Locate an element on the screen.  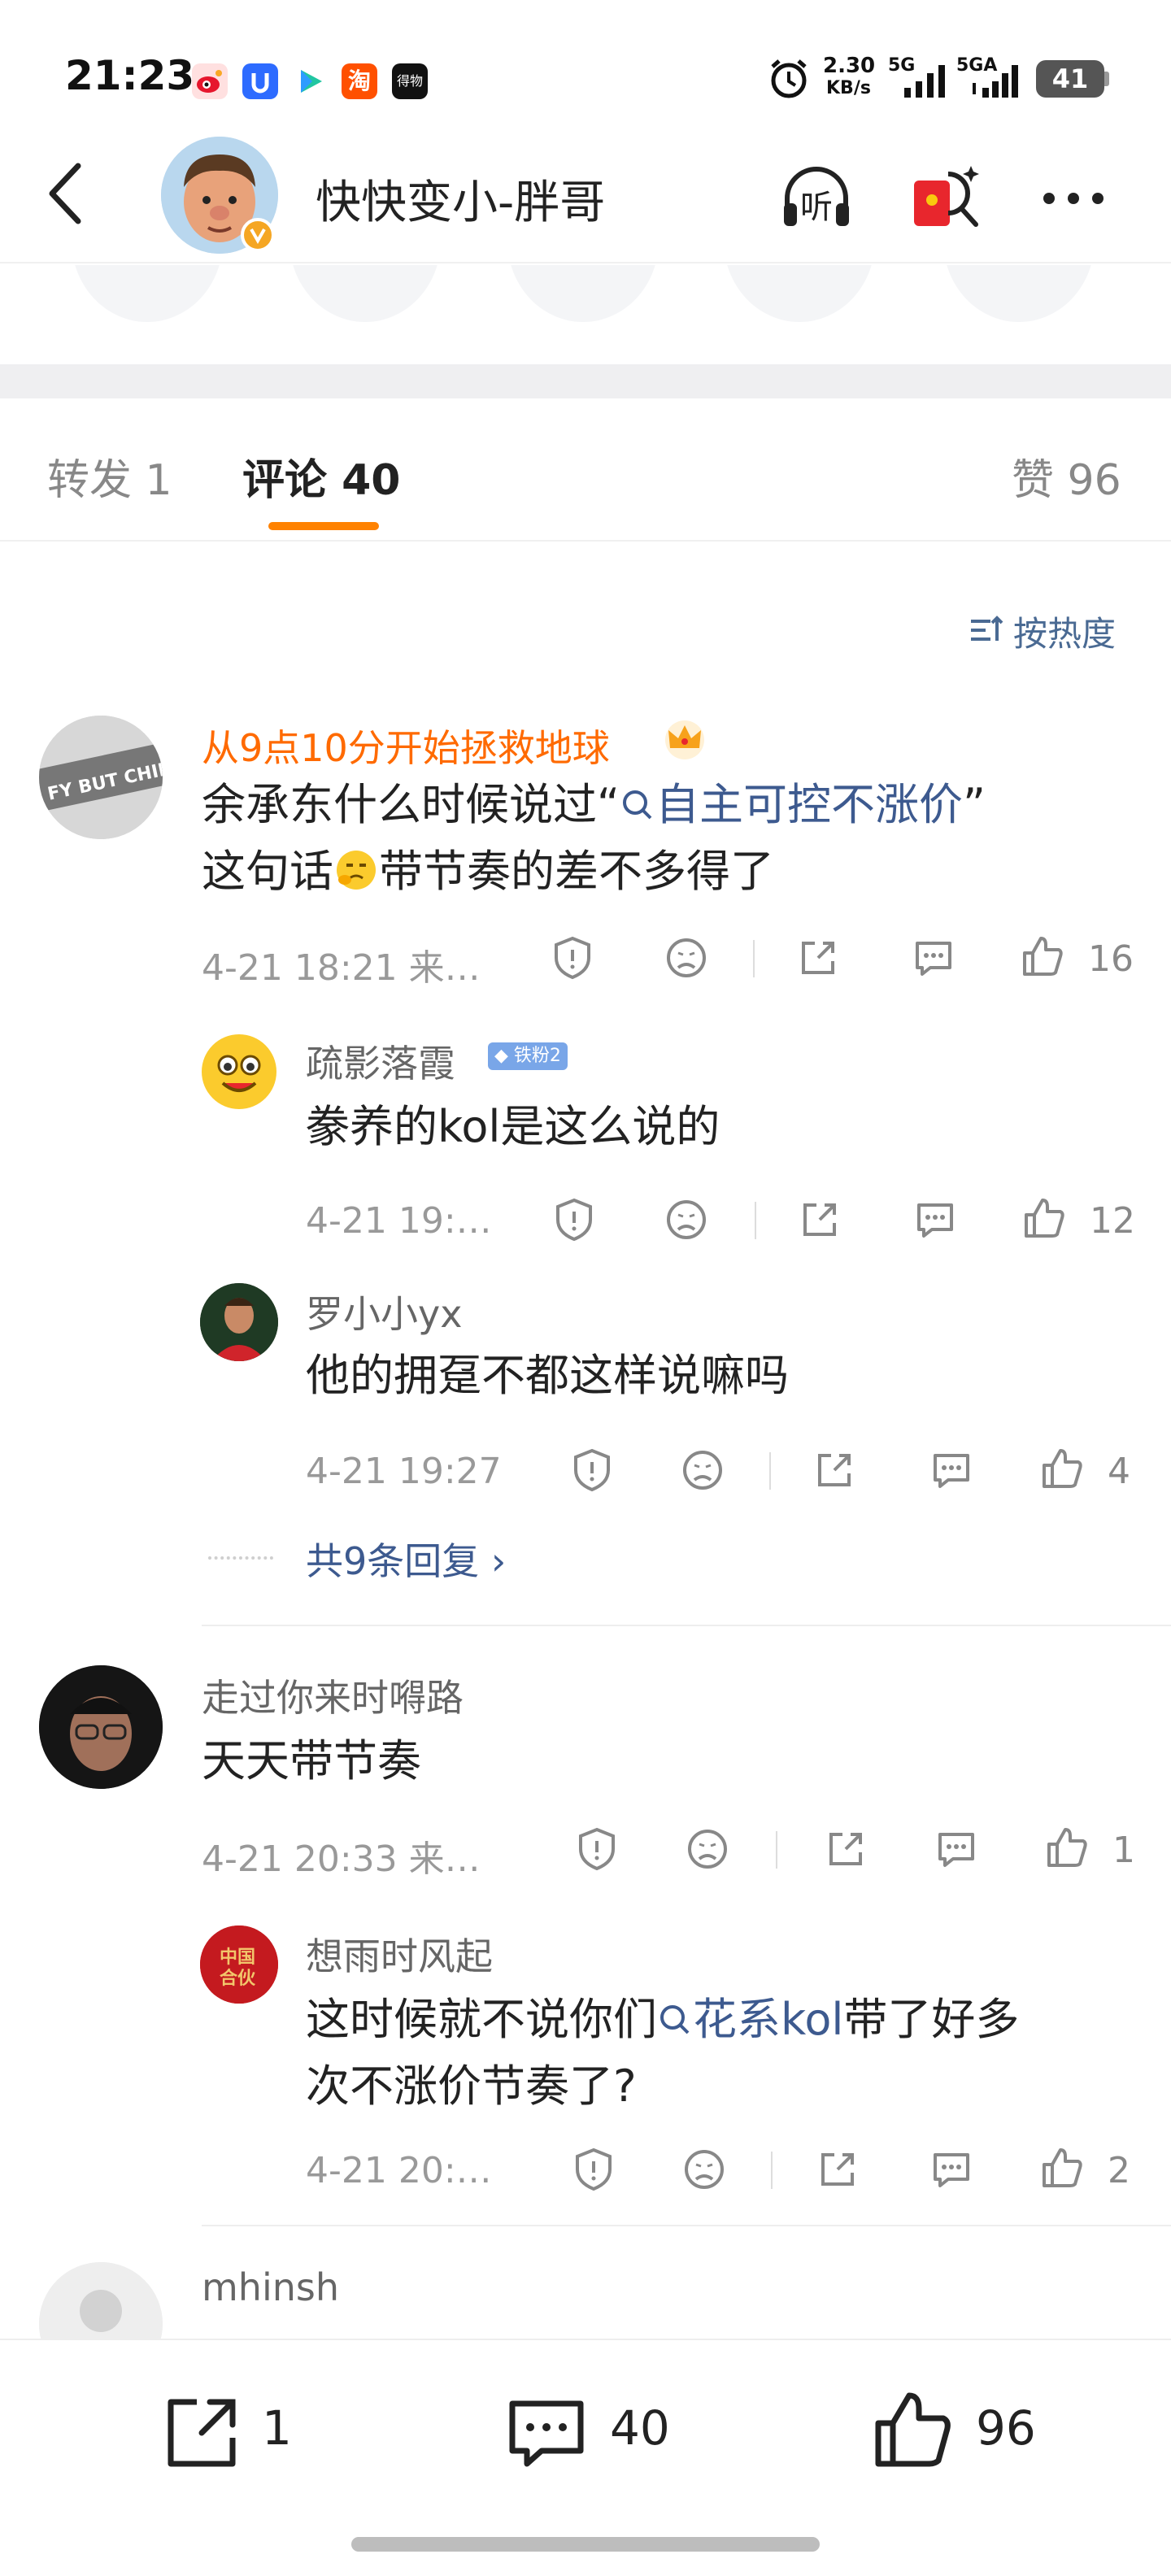
tab-active-indicator is located at coordinates (323, 526).